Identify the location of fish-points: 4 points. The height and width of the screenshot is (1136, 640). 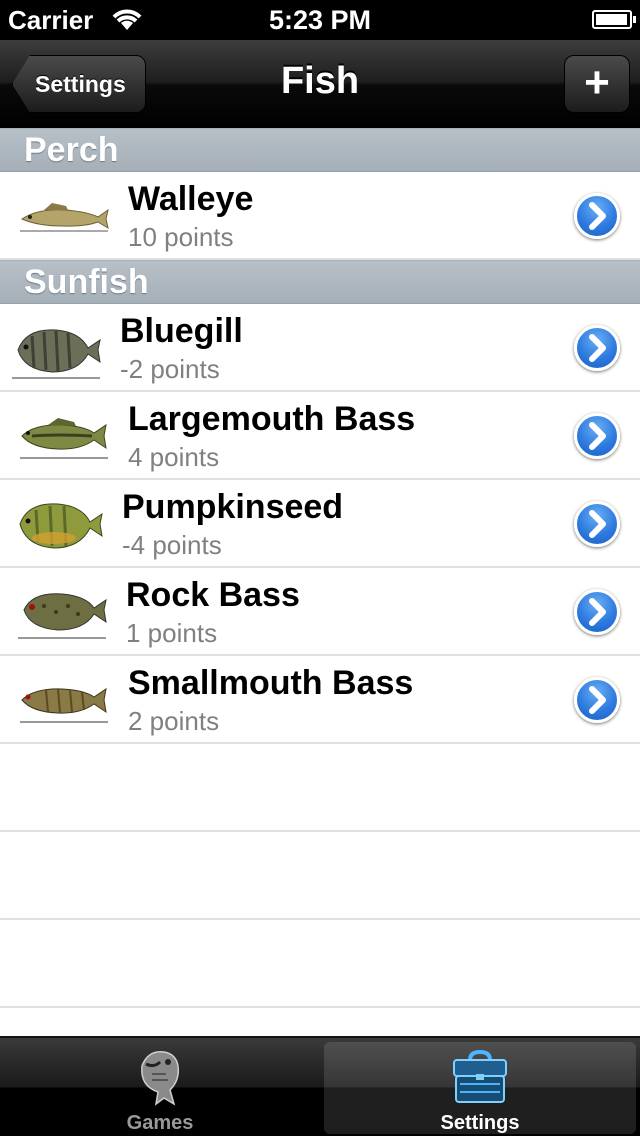
(174, 457).